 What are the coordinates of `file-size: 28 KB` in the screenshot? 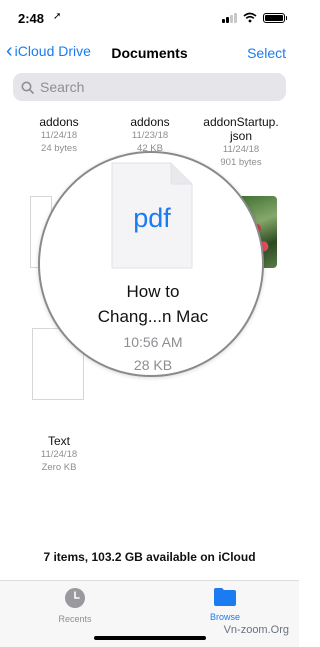 It's located at (153, 365).